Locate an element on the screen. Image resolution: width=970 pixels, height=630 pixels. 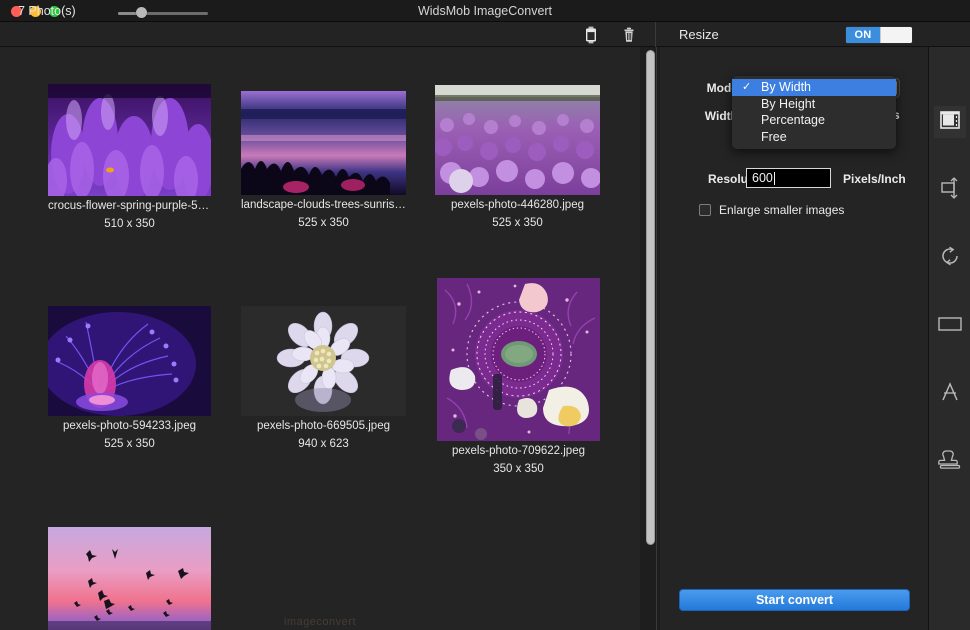
rail-item-watermark is located at coordinates (950, 462).